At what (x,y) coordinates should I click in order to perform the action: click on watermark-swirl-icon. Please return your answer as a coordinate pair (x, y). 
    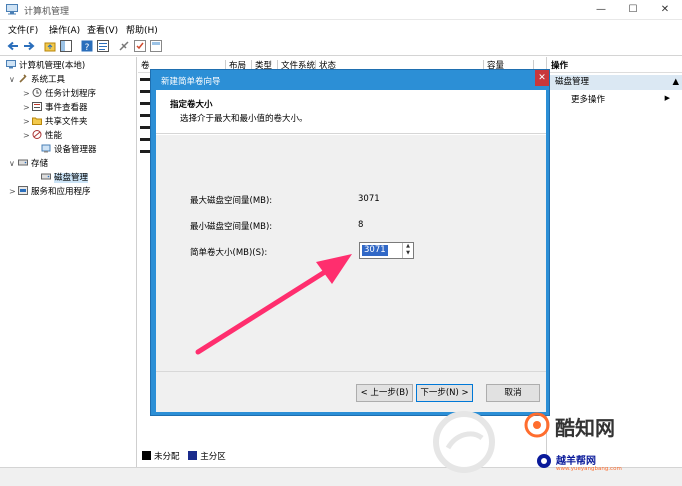
    Looking at the image, I should click on (464, 442).